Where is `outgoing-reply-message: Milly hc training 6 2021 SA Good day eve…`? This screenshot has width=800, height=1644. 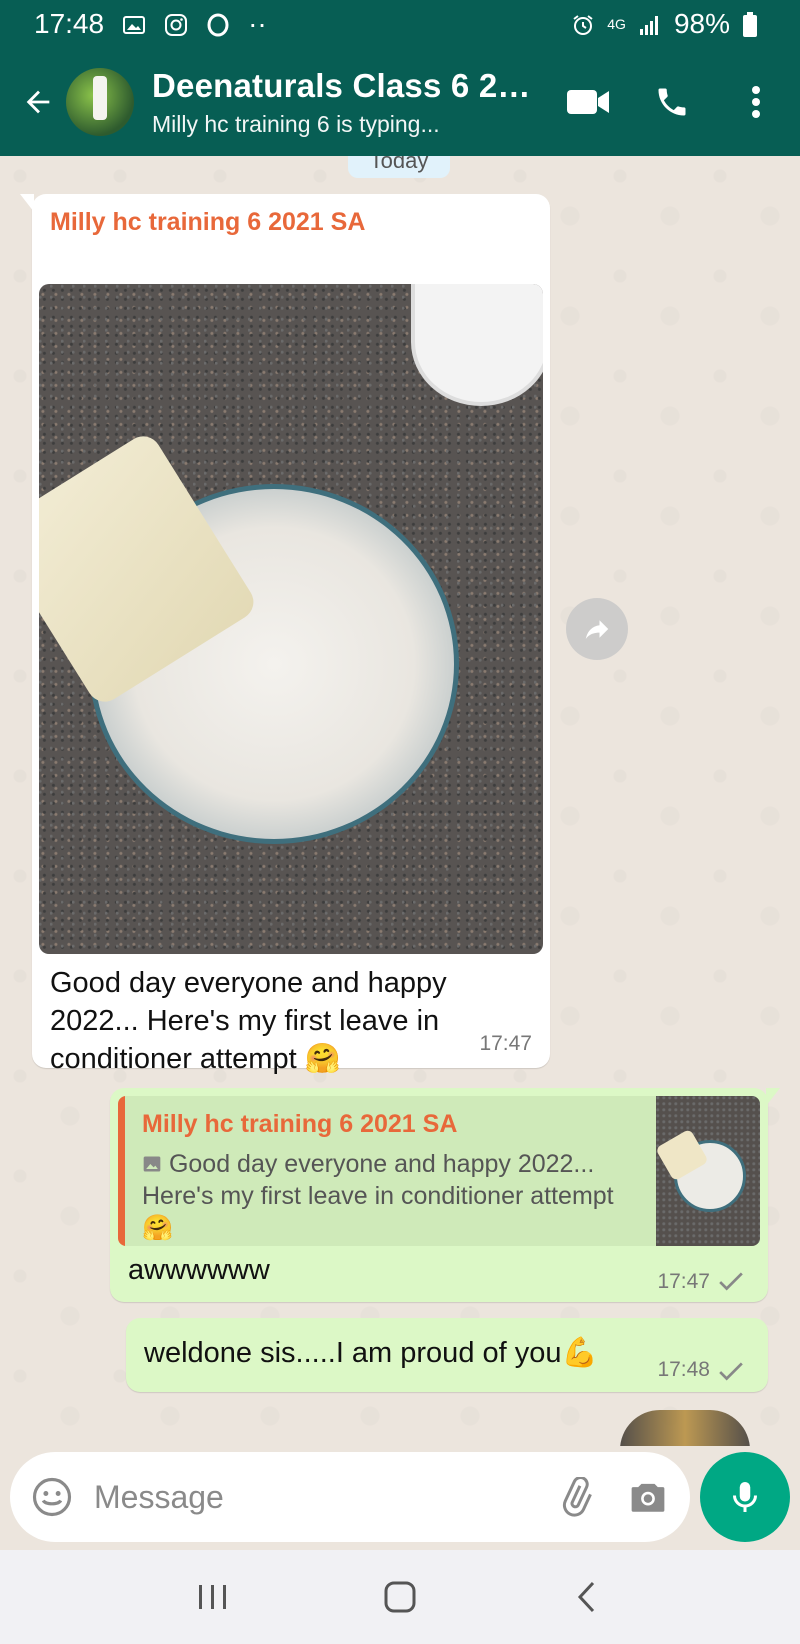
outgoing-reply-message: Milly hc training 6 2021 SA Good day eve… is located at coordinates (445, 1195).